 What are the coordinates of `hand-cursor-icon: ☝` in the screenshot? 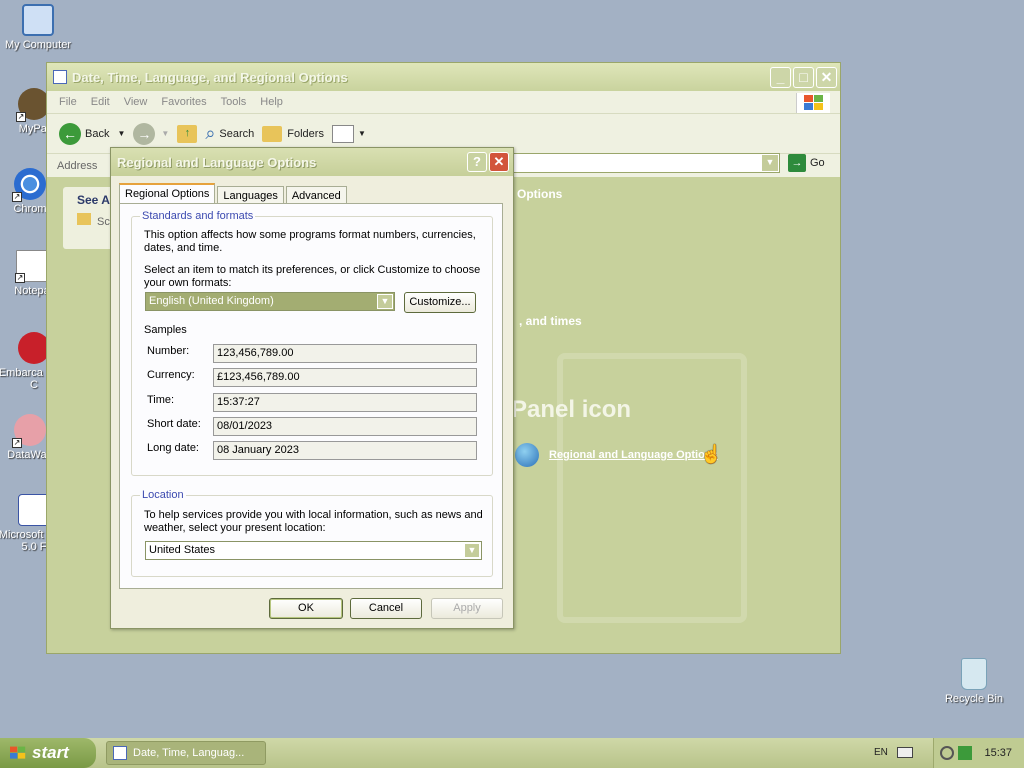 It's located at (711, 454).